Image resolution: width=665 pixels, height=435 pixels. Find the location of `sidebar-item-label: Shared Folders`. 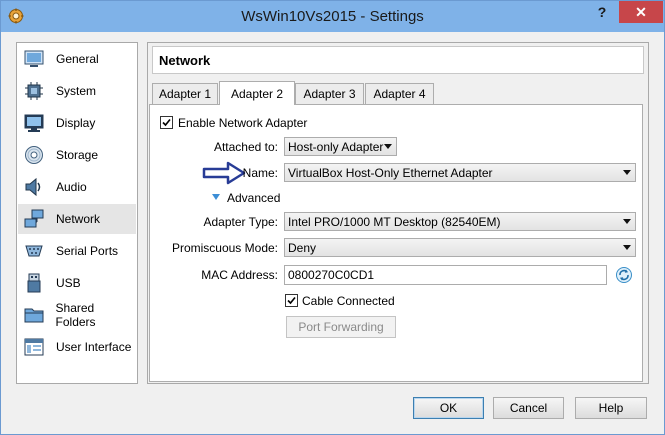

sidebar-item-label: Shared Folders is located at coordinates (75, 315).